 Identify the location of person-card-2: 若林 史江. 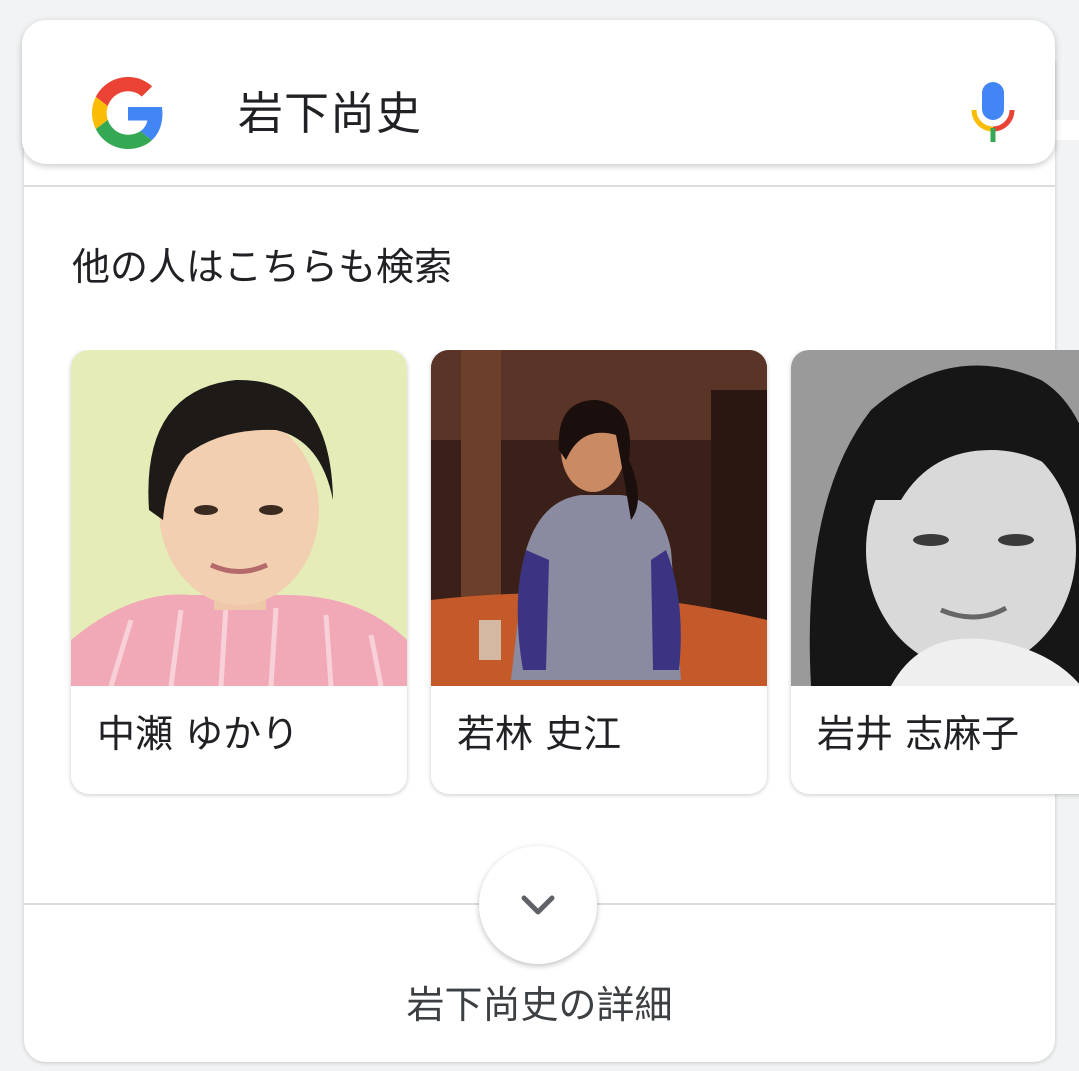
(599, 572).